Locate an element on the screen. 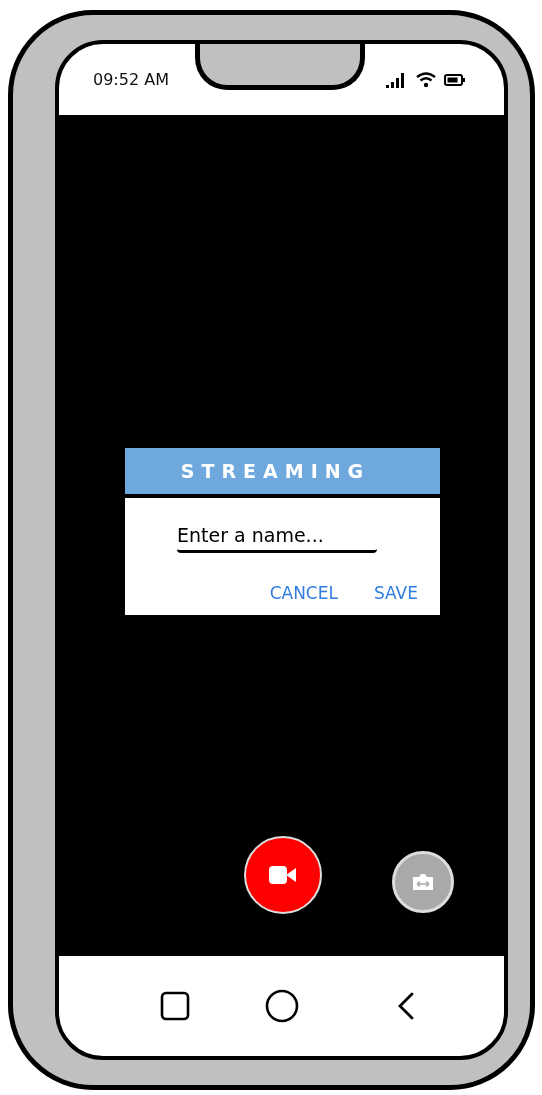 The width and height of the screenshot is (542, 1095). back-button is located at coordinates (406, 1006).